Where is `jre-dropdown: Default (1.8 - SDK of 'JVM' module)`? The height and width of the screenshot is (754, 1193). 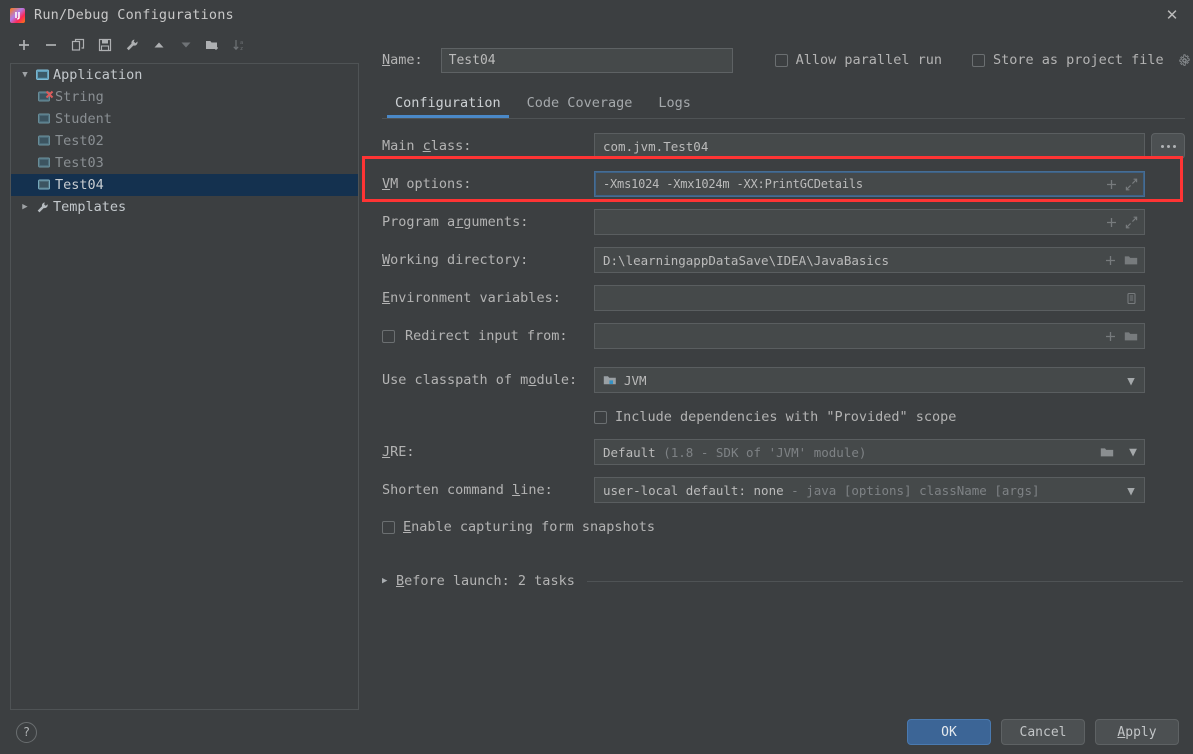
jre-dropdown: Default (1.8 - SDK of 'JVM' module) is located at coordinates (858, 452).